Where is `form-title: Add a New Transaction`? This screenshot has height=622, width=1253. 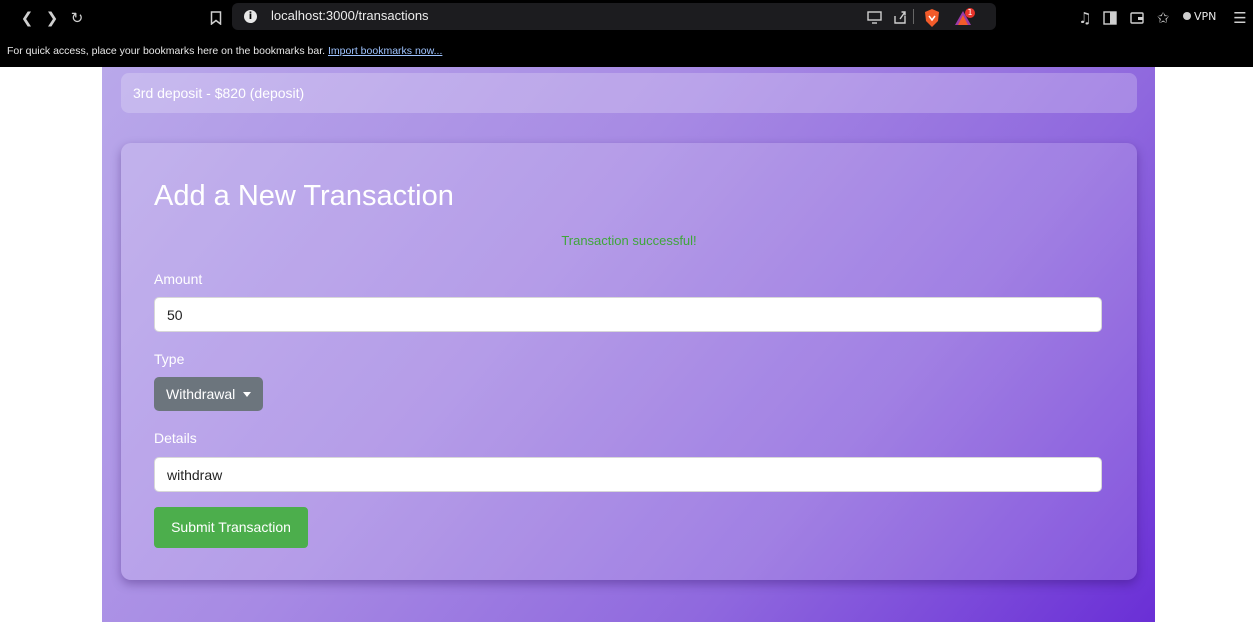 form-title: Add a New Transaction is located at coordinates (304, 196).